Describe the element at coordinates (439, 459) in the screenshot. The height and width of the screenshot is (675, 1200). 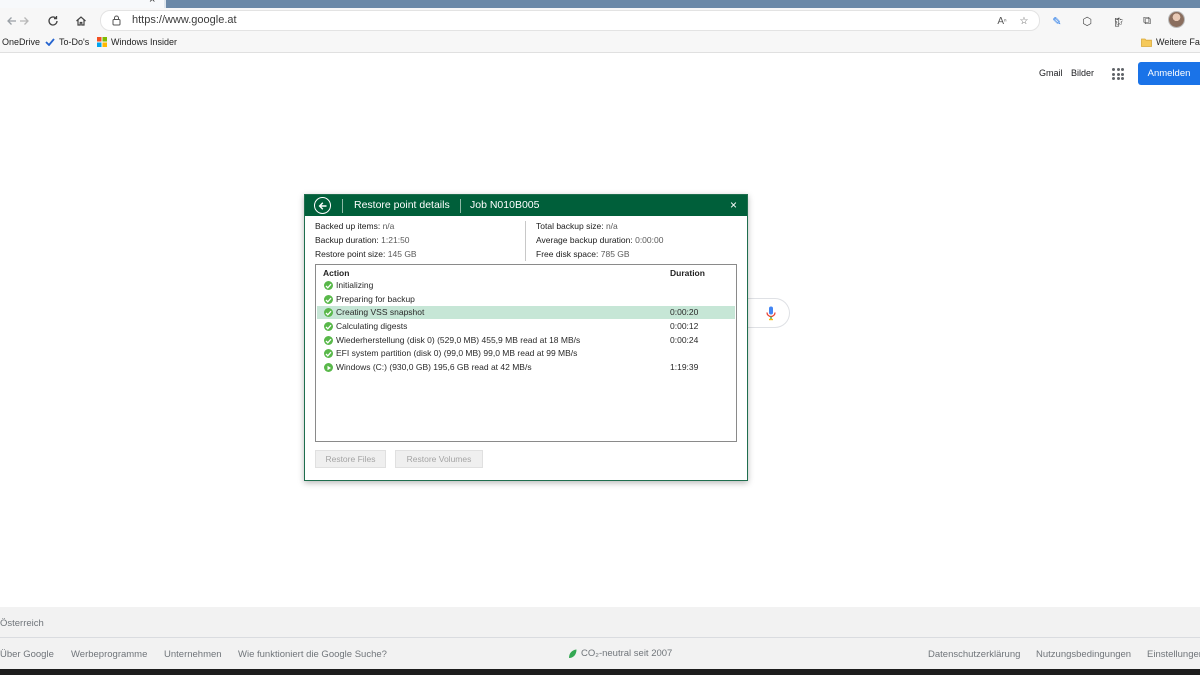
I see `restore-volumes-button: Restore Volumes` at that location.